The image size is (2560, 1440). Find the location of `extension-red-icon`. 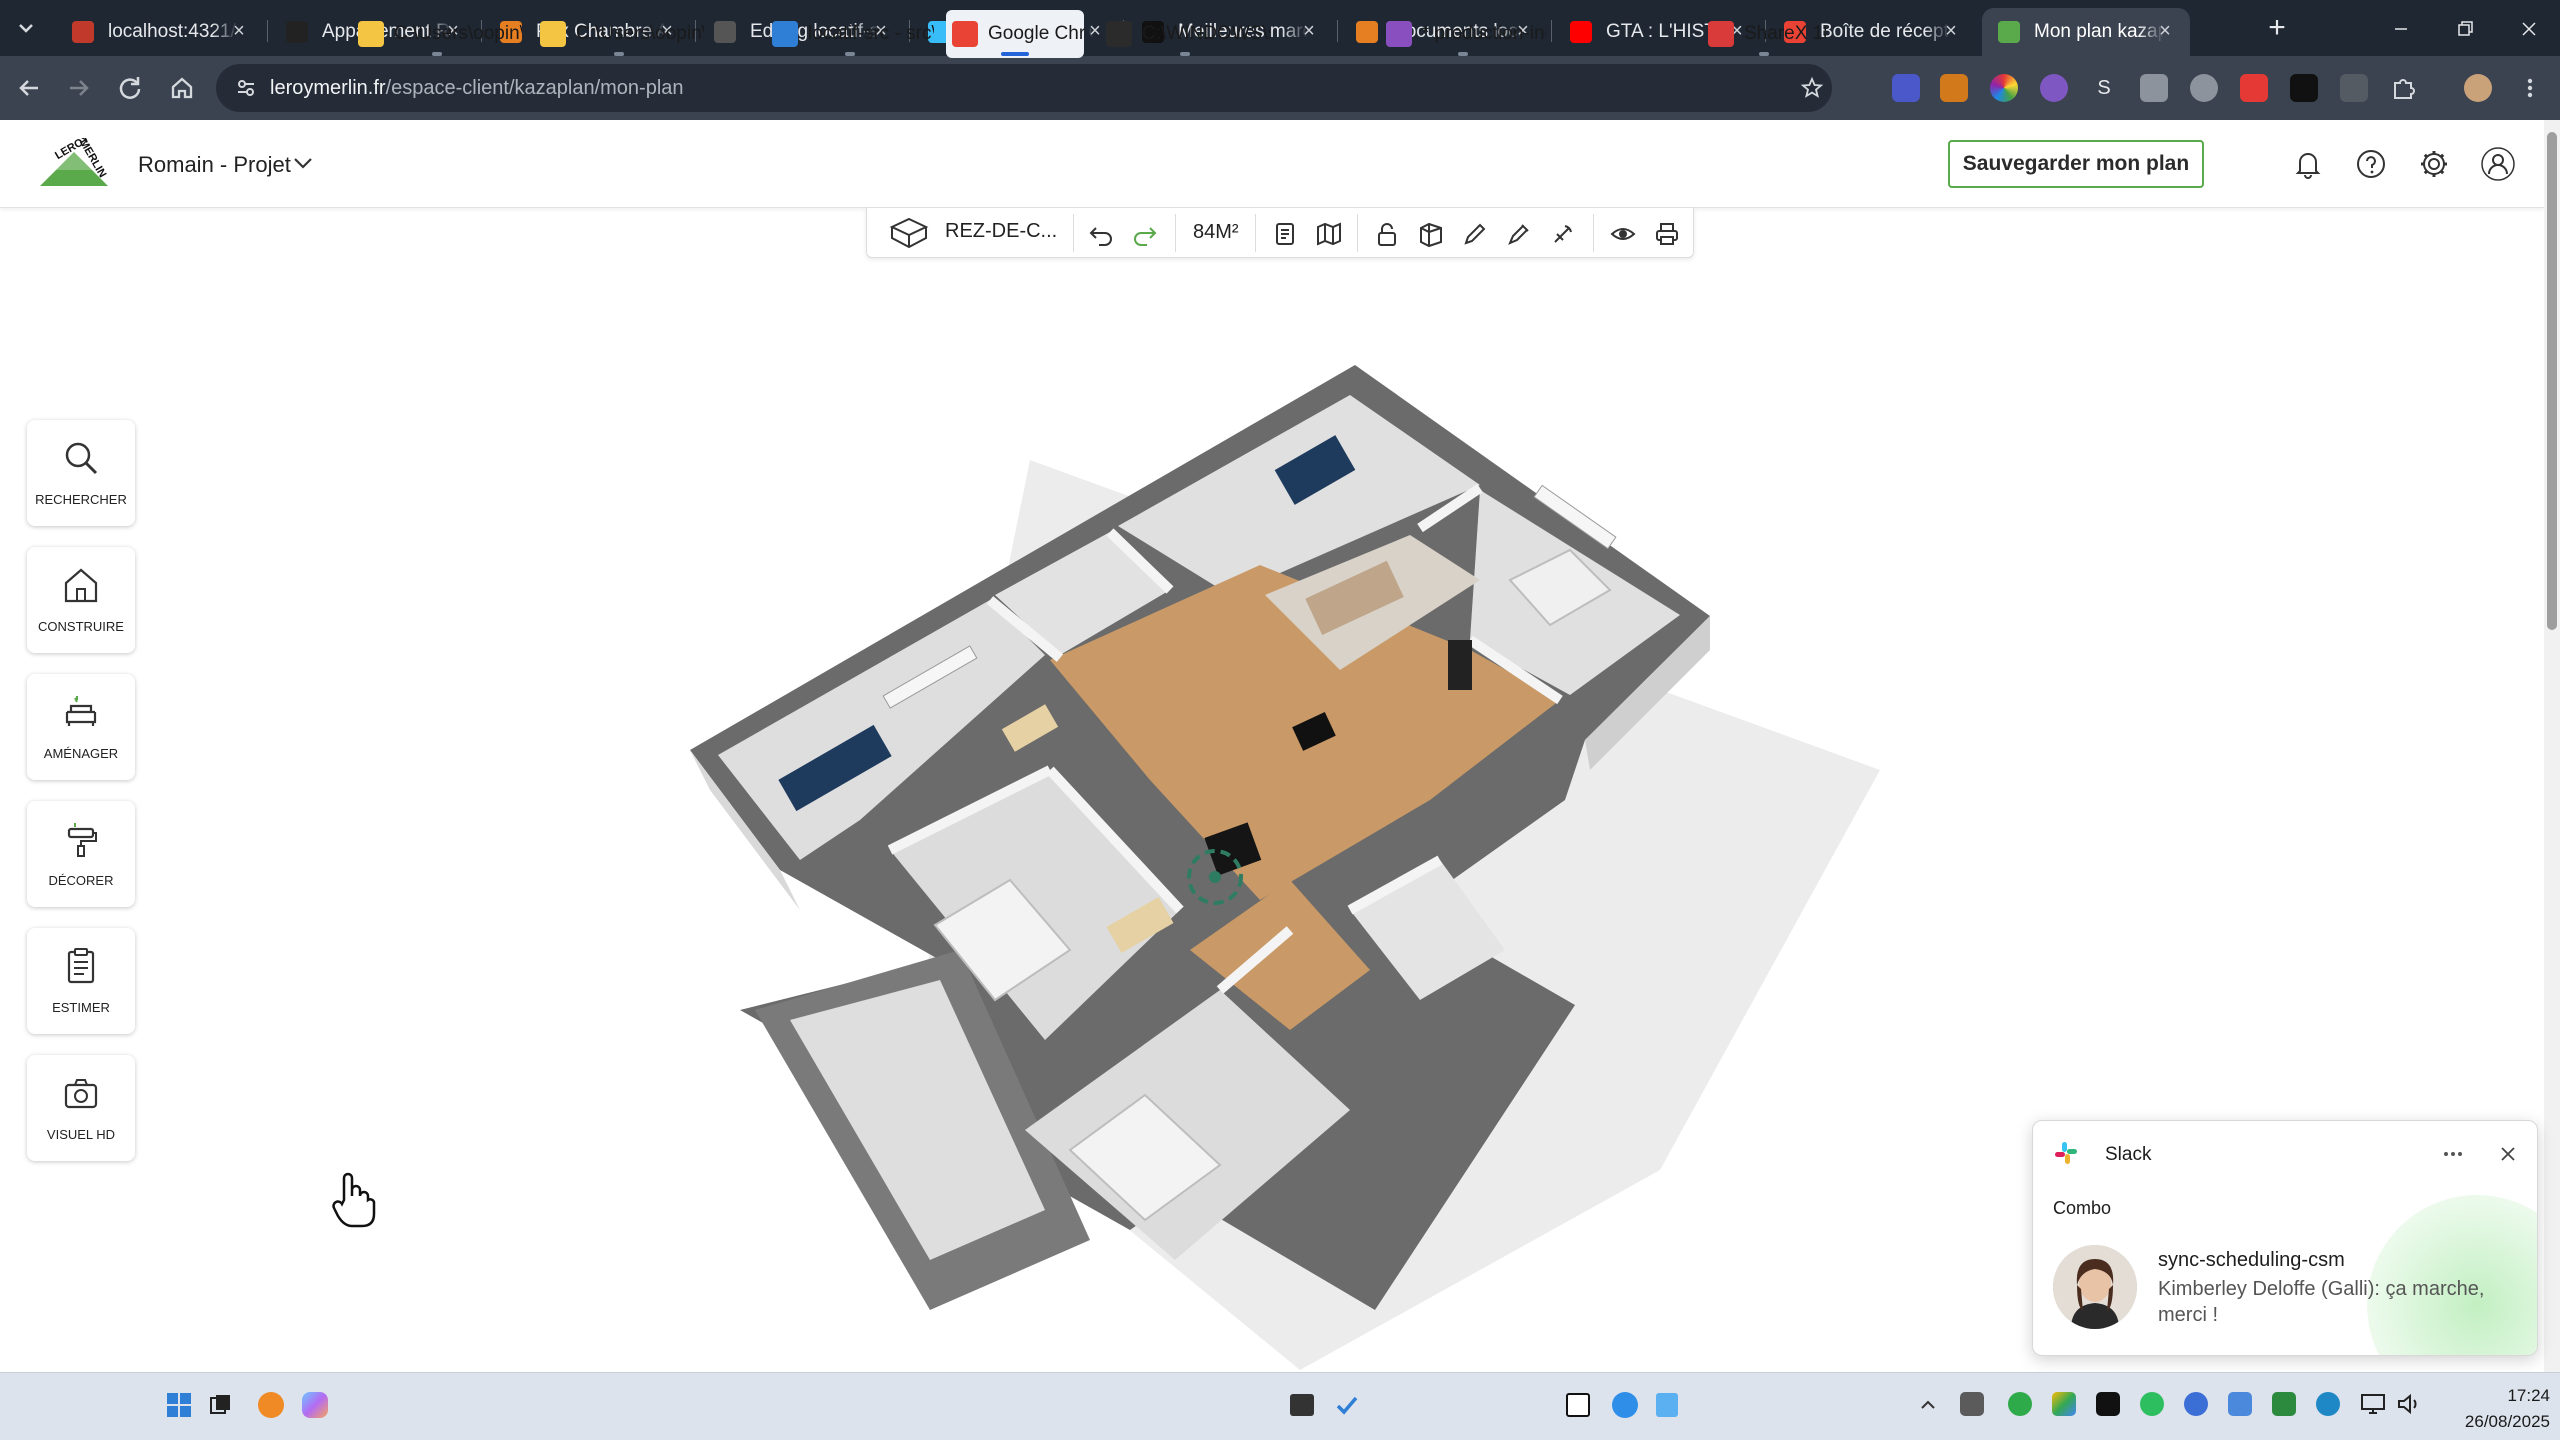

extension-red-icon is located at coordinates (2254, 88).